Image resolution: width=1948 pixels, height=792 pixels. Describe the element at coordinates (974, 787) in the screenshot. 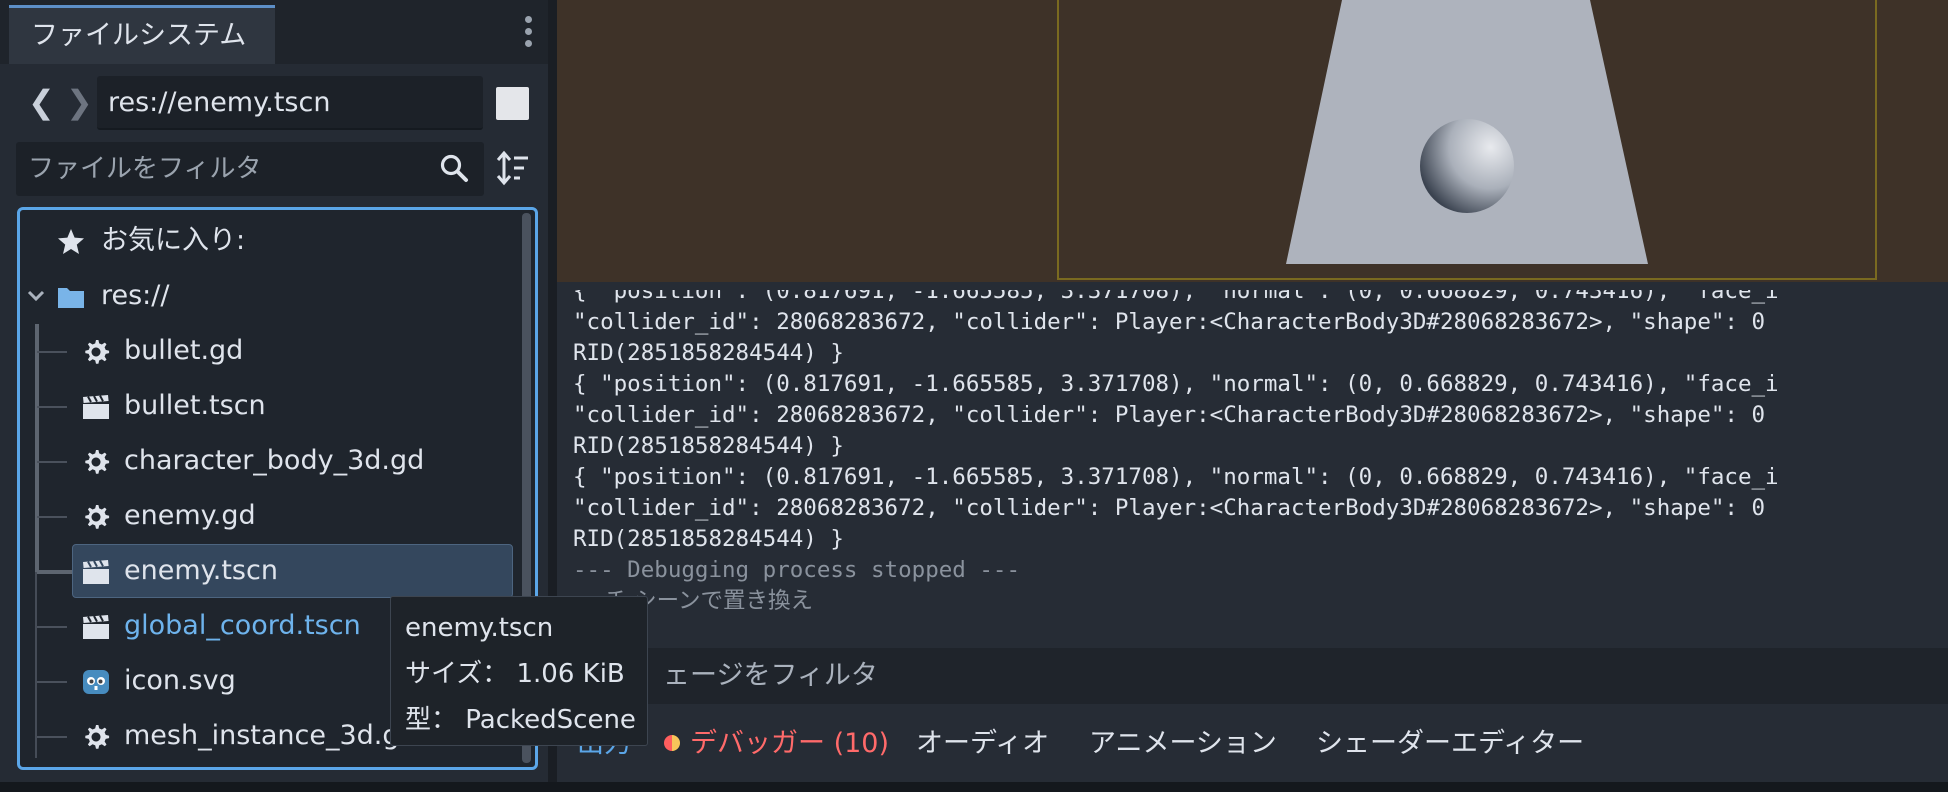

I see `status-strip` at that location.